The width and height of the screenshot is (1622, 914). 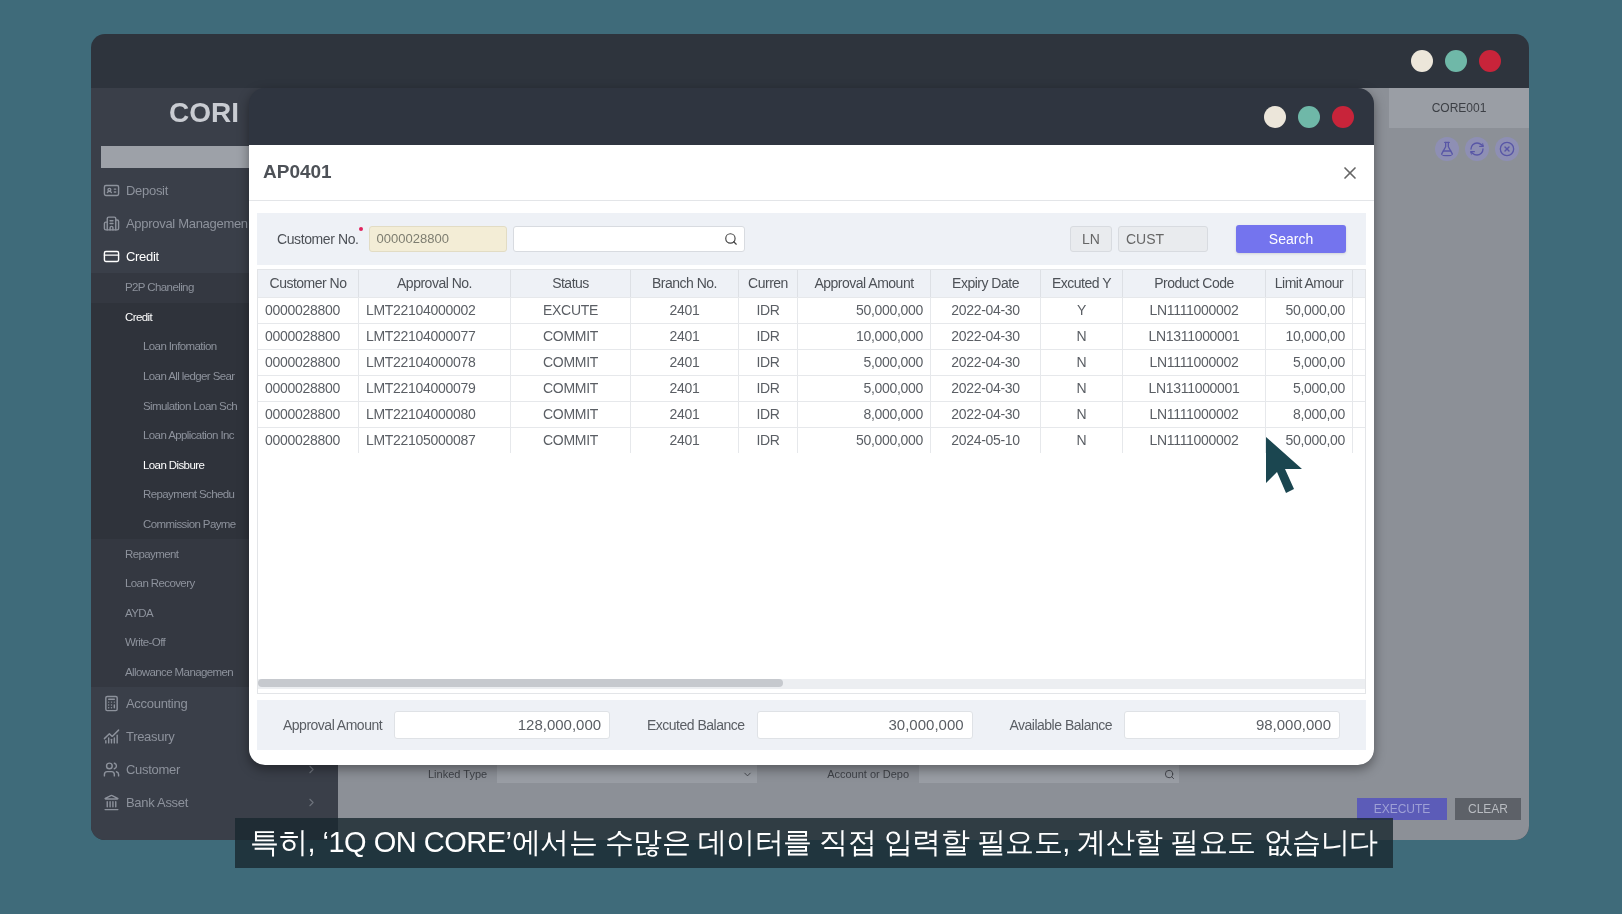 What do you see at coordinates (1309, 336) in the screenshot?
I see `table-cell: 10,000,00` at bounding box center [1309, 336].